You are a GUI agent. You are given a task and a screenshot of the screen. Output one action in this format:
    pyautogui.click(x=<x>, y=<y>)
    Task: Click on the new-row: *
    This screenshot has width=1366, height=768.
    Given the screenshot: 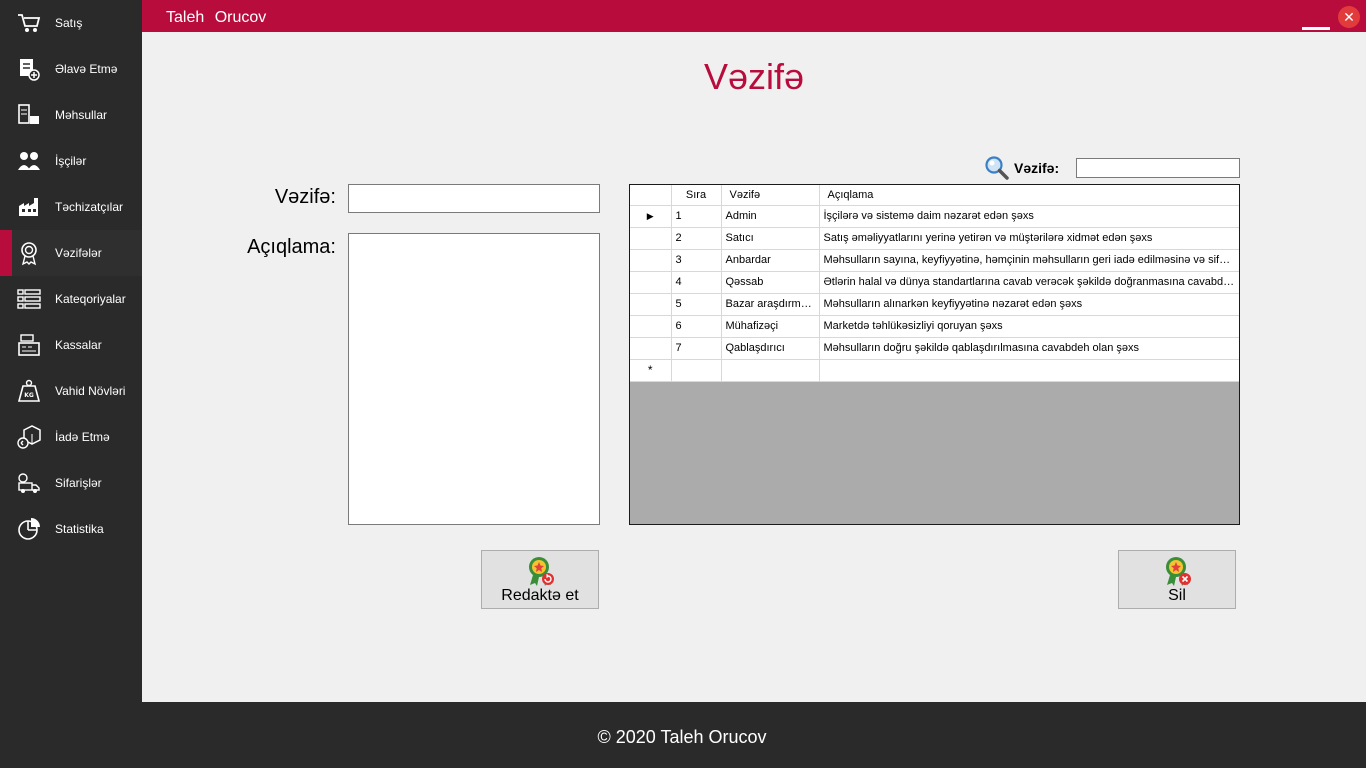 What is the action you would take?
    pyautogui.click(x=934, y=370)
    